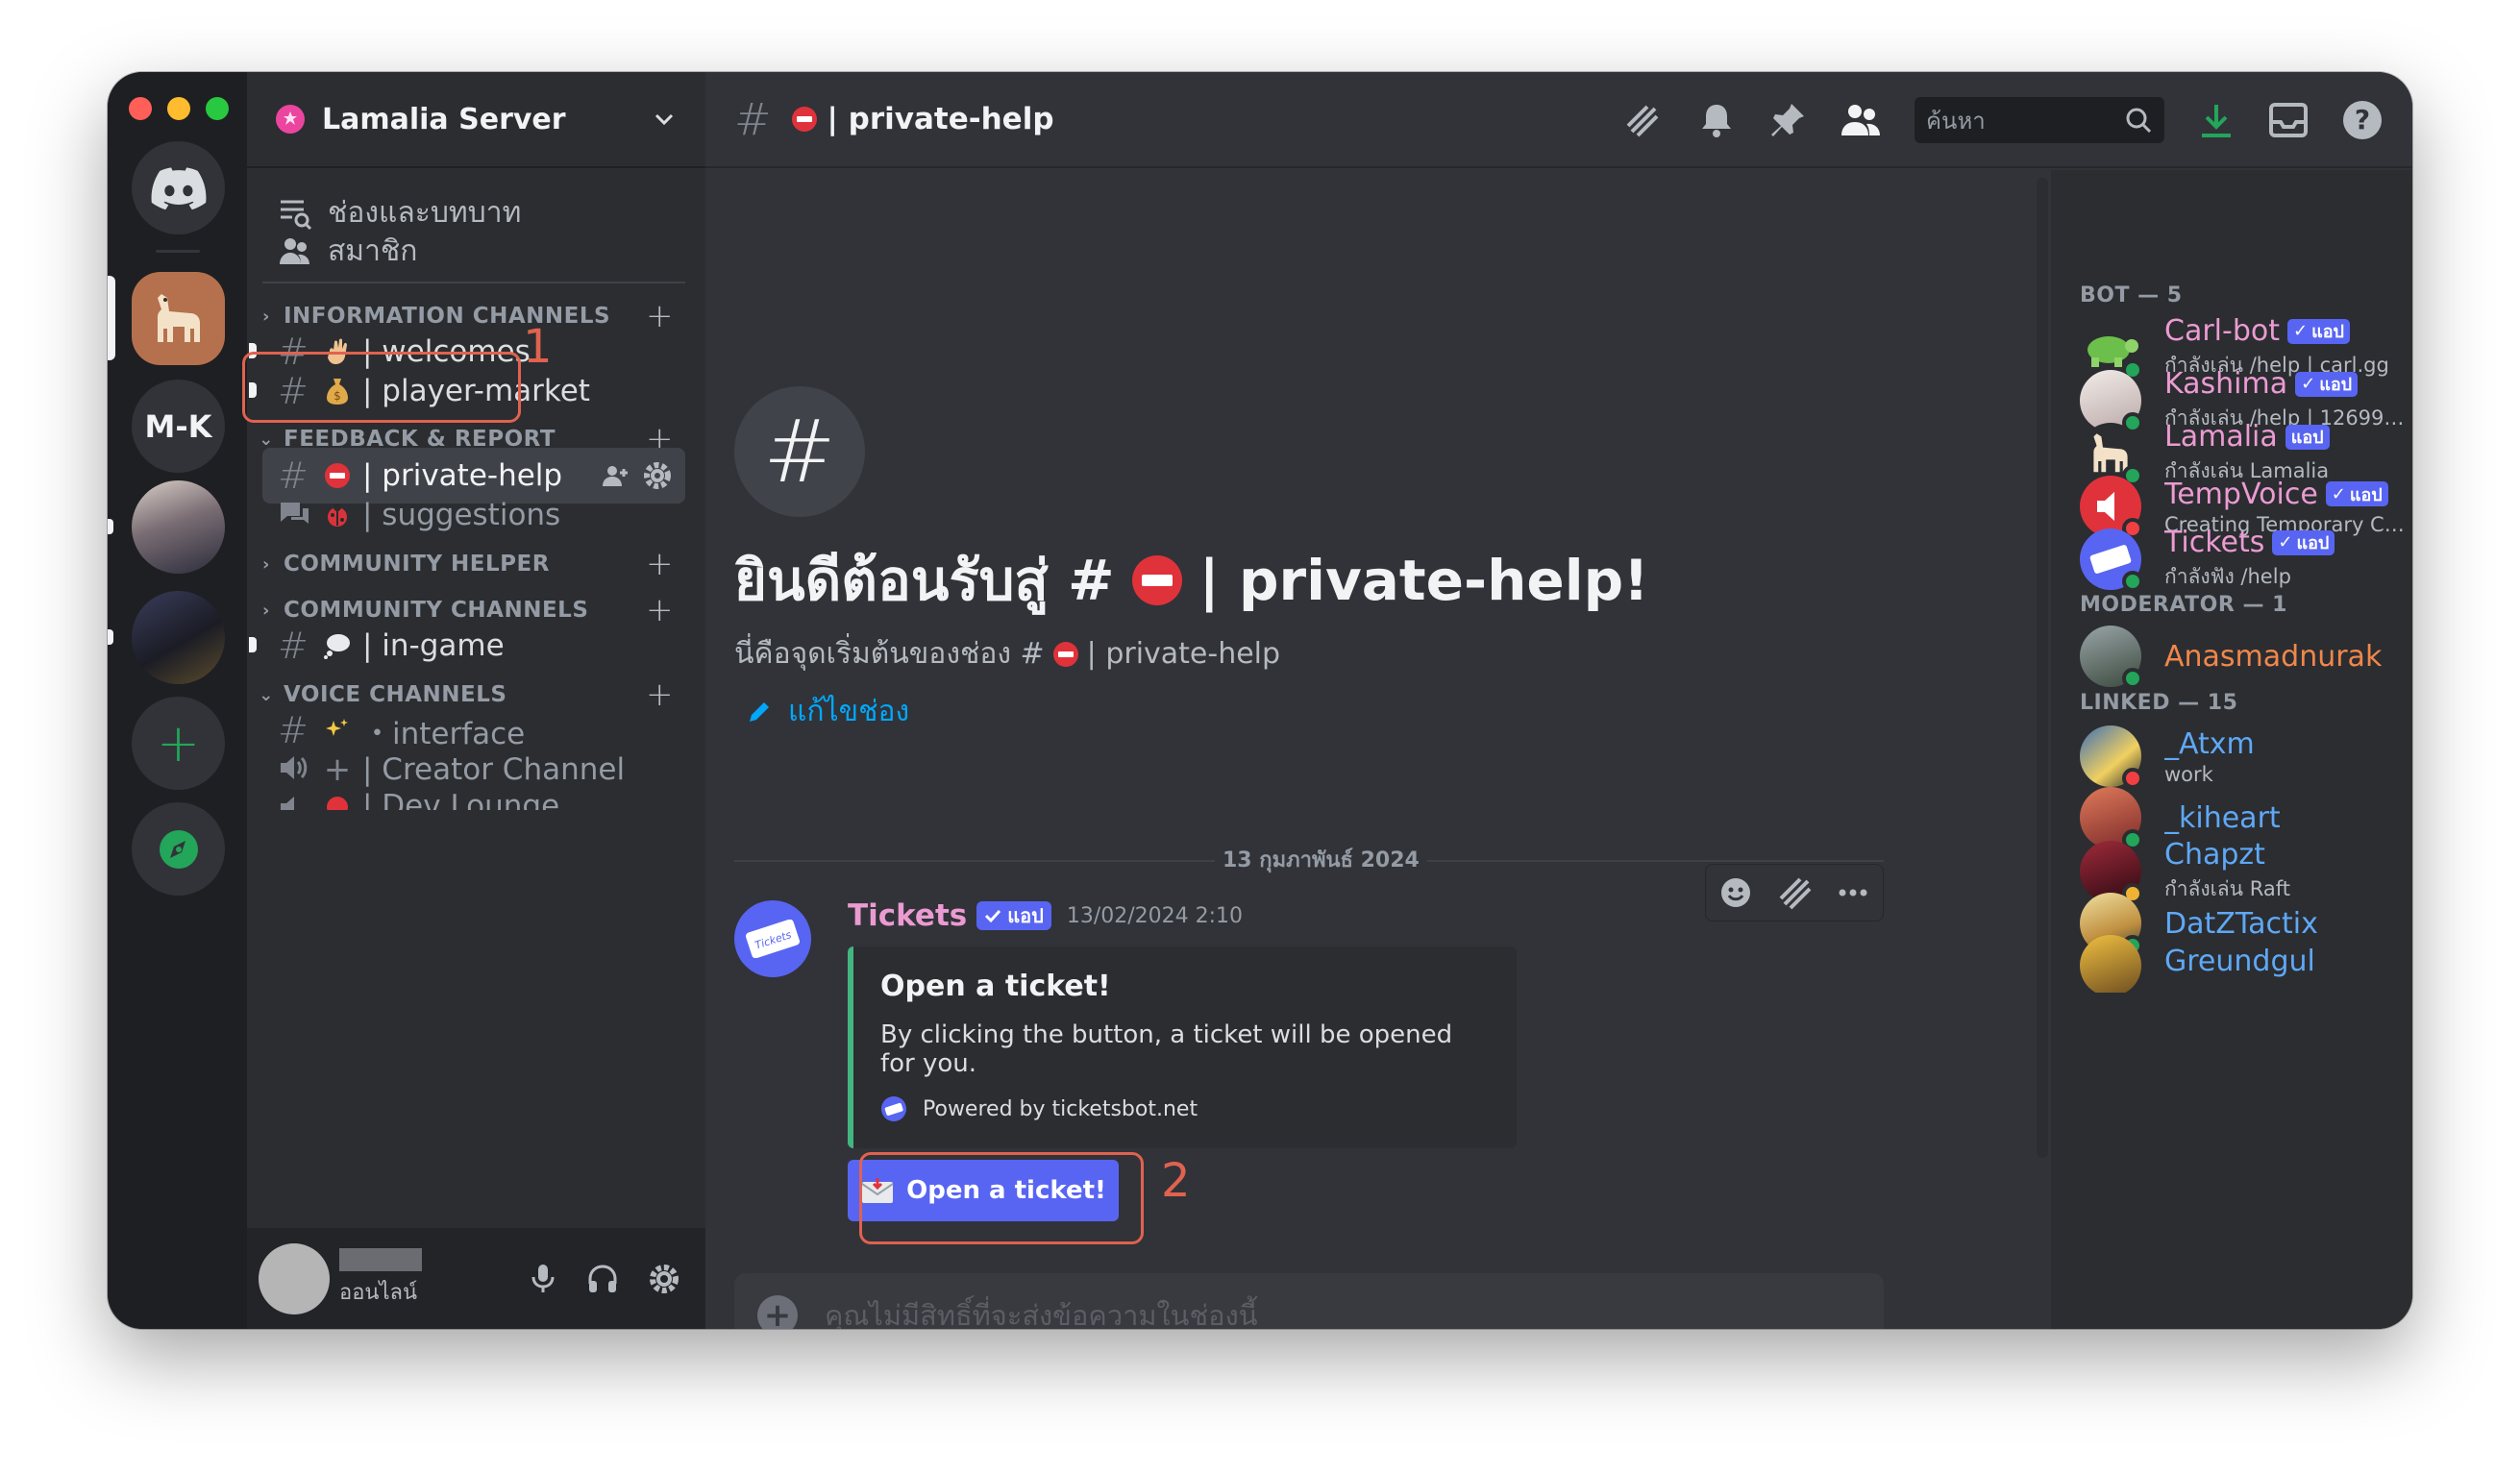  What do you see at coordinates (380, 1278) in the screenshot?
I see `user-info: ออนไลน์` at bounding box center [380, 1278].